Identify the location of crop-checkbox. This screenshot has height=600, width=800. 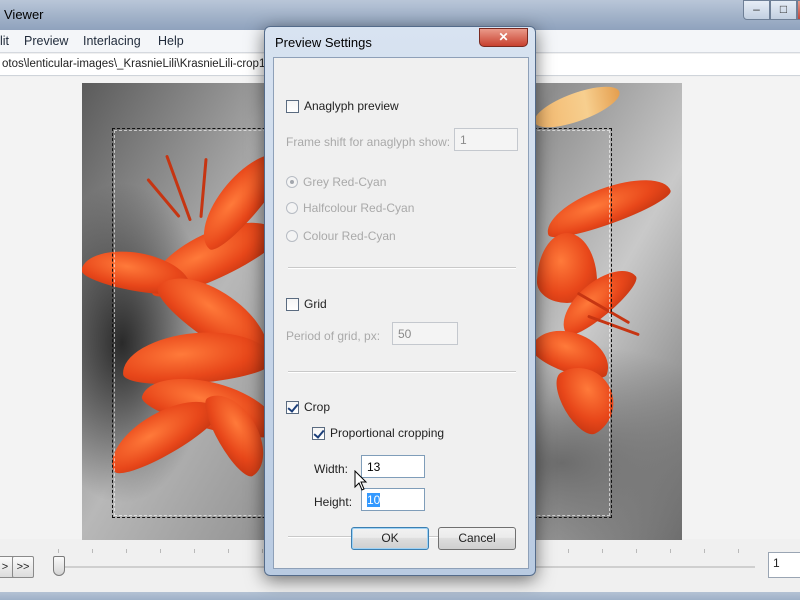
(292, 407).